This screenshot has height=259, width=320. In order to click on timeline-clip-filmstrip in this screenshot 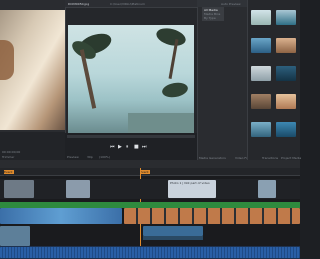, I will do `click(212, 216)`.